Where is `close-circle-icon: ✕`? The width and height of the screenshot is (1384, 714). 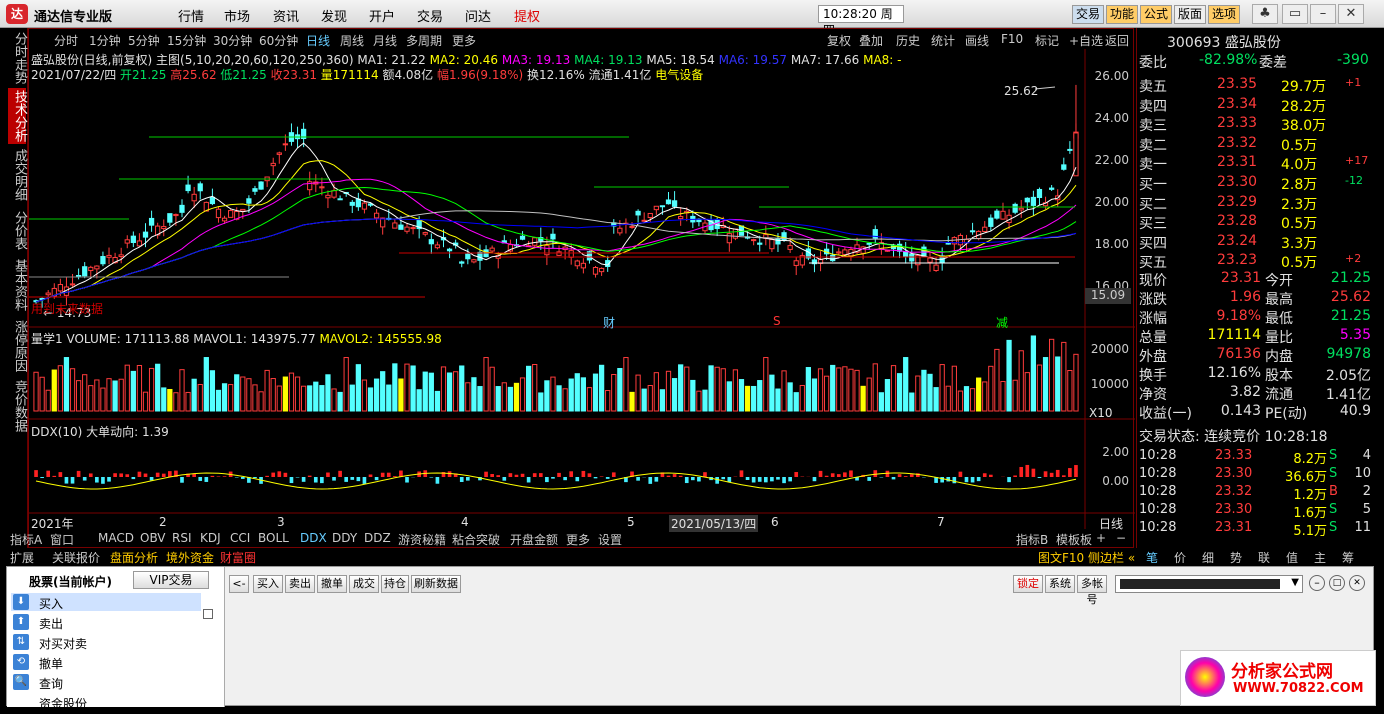 close-circle-icon: ✕ is located at coordinates (1357, 583).